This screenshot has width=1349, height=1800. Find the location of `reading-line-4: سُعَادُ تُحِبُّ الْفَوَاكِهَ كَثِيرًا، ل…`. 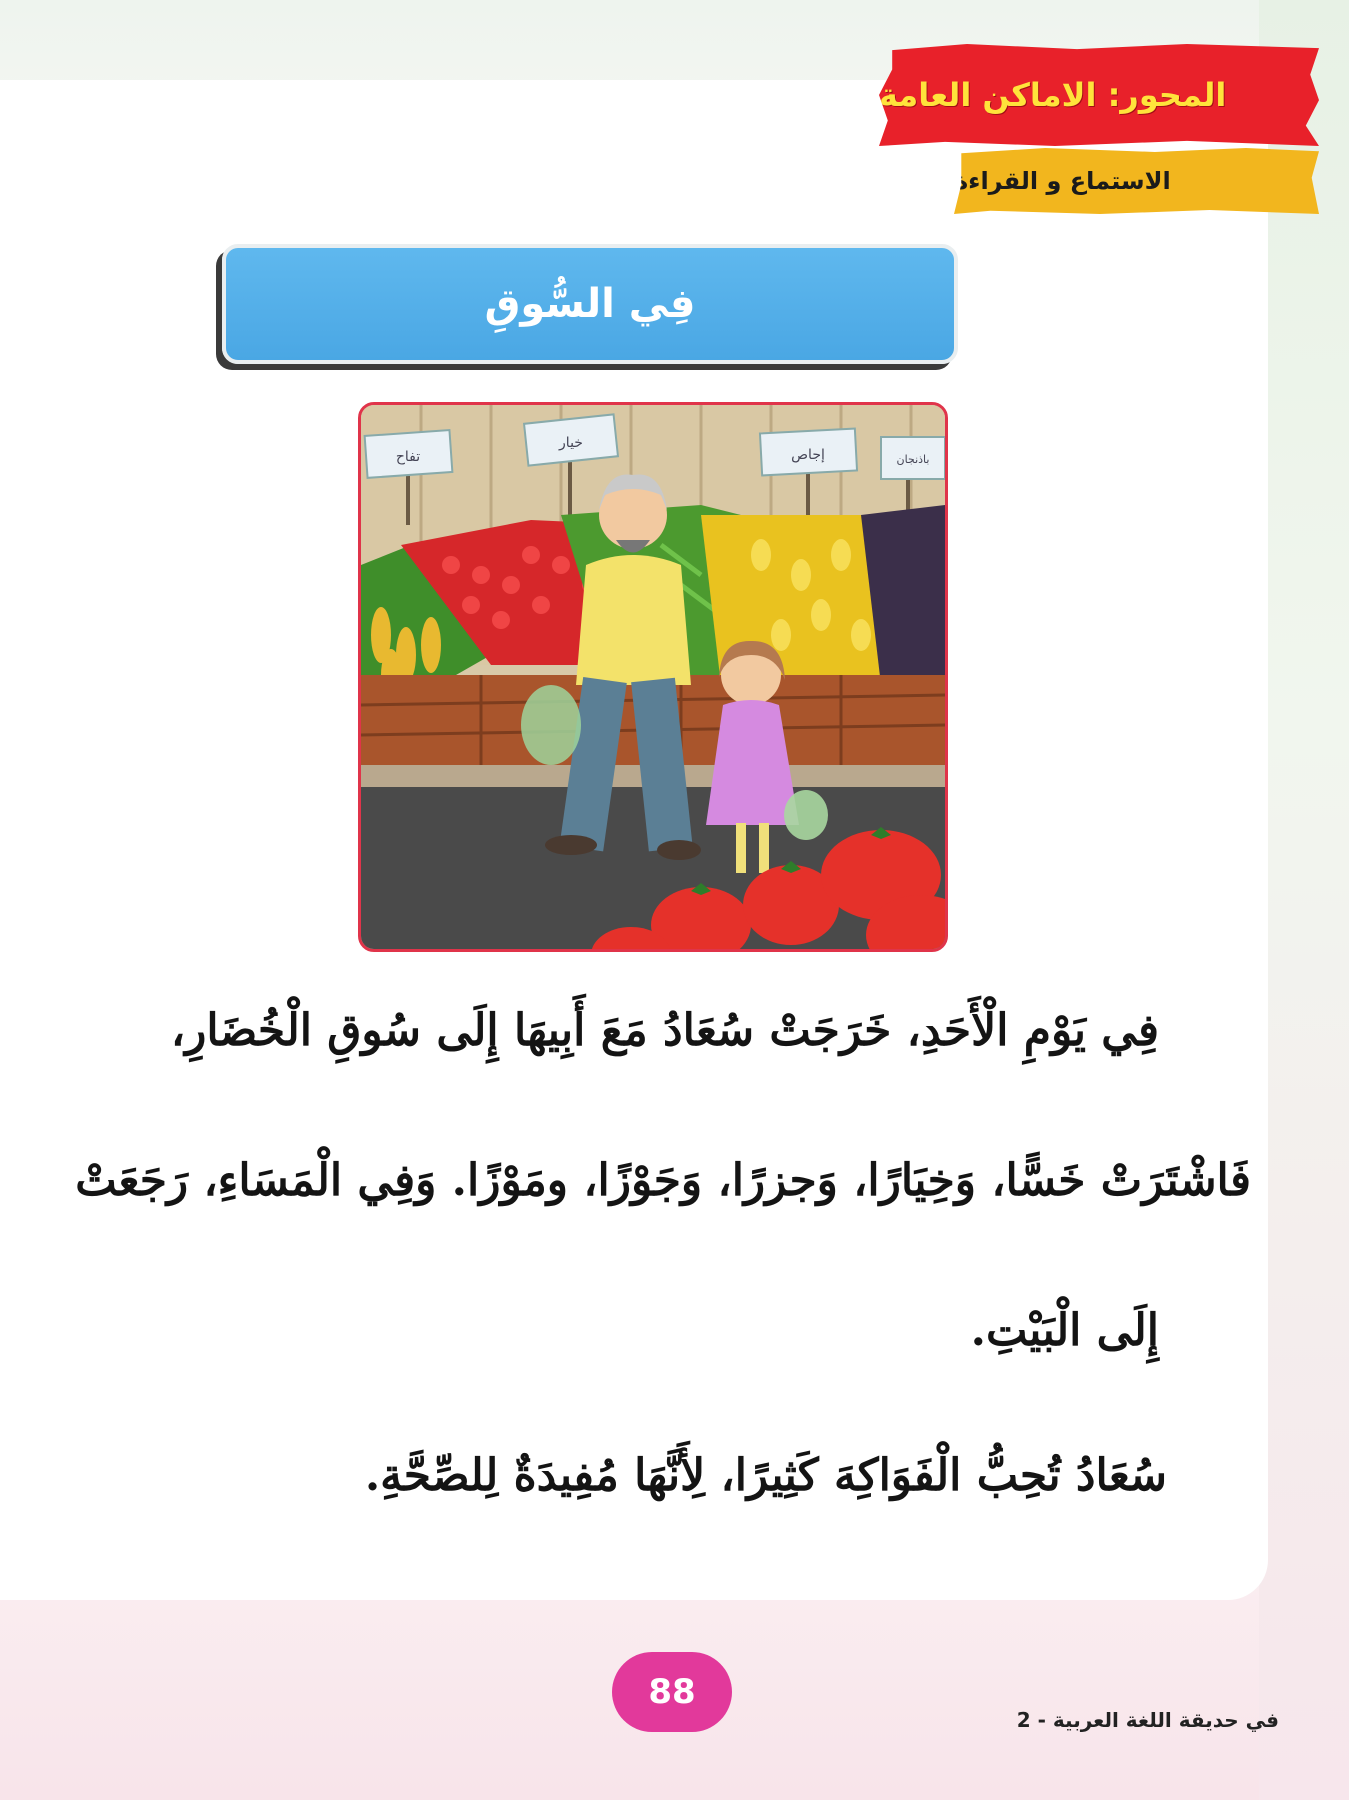

reading-line-4: سُعَادُ تُحِبُّ الْفَوَاكِهَ كَثِيرًا، ل… is located at coordinates (765, 1475).